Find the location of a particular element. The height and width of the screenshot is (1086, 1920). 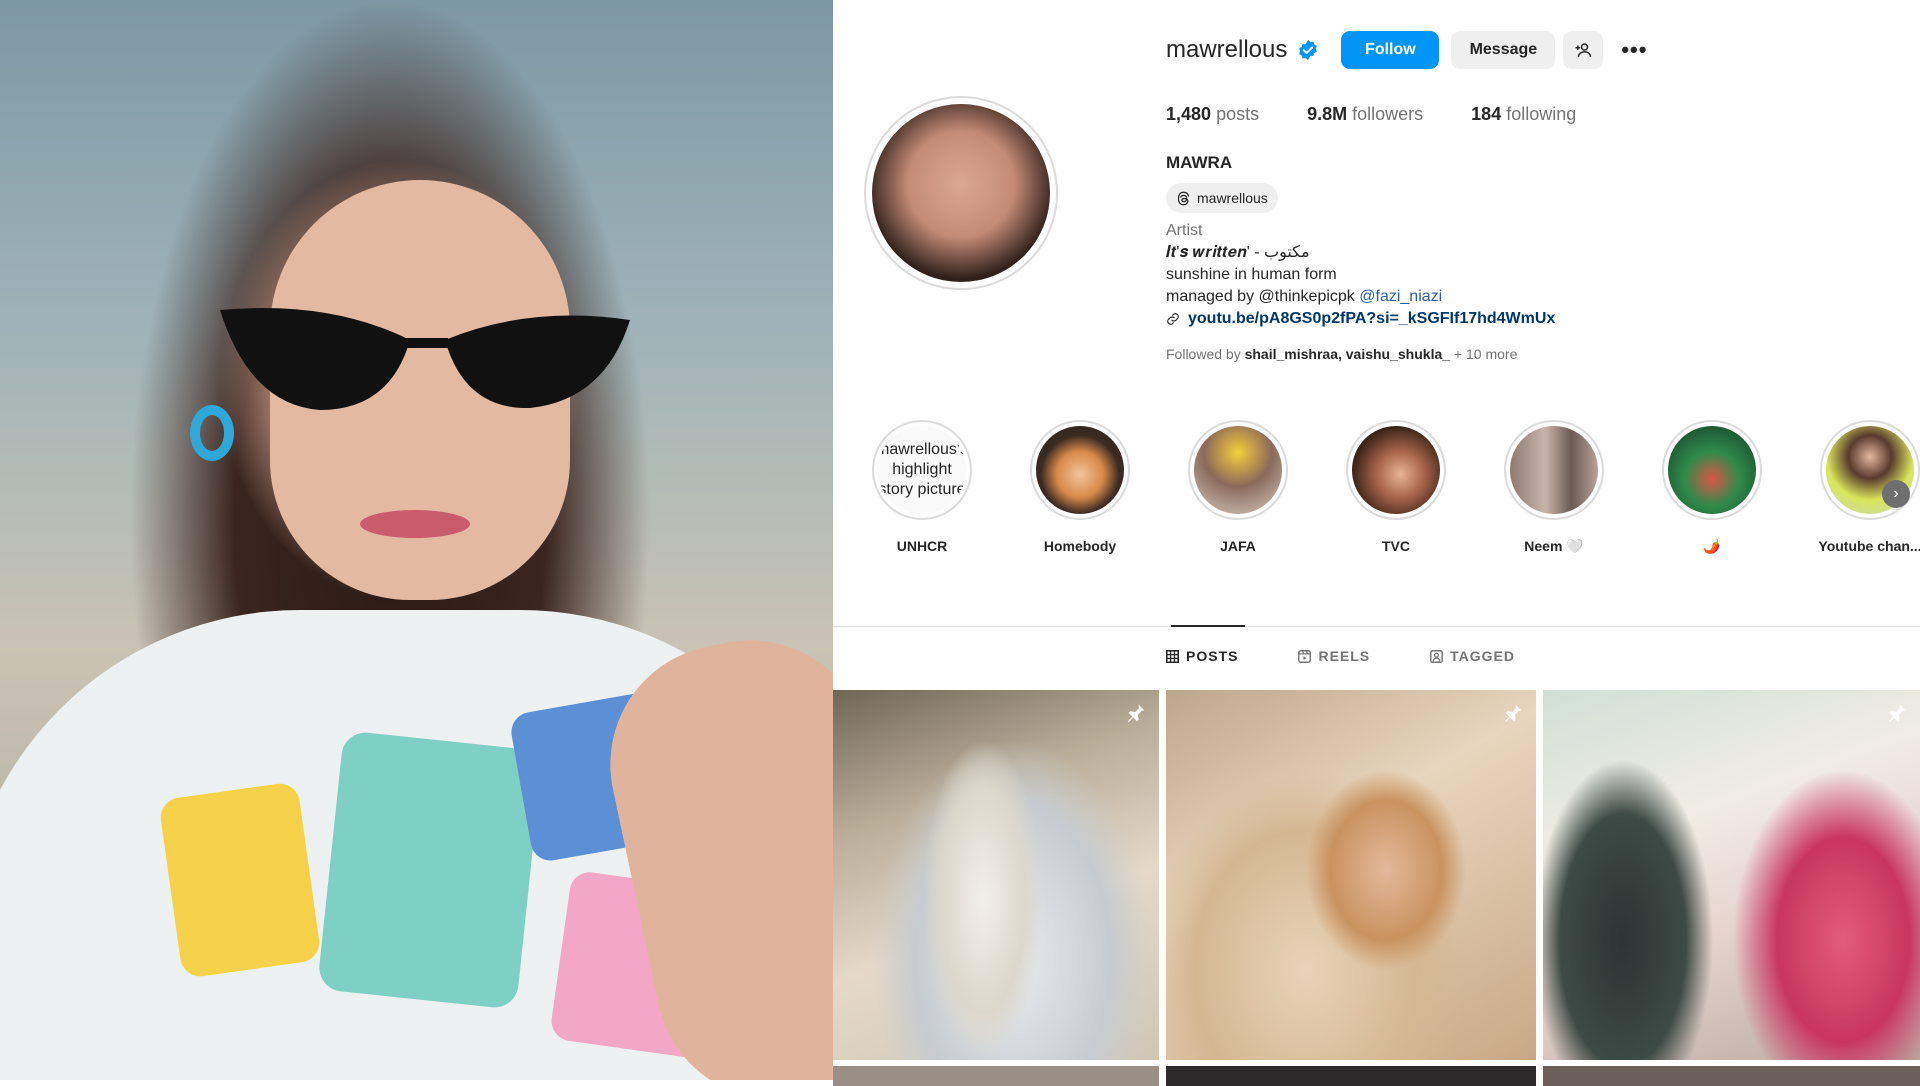

profile-stats: 1,480 posts 9.8M followers 184 following is located at coordinates (1395, 114).